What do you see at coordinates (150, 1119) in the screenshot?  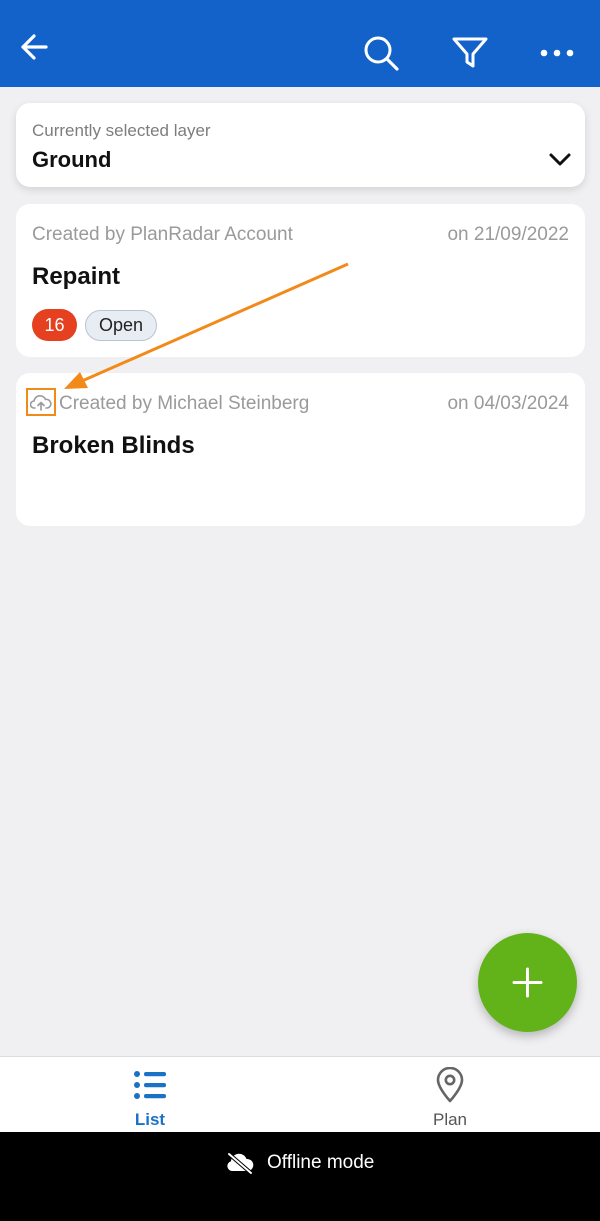 I see `nav-label-list: List` at bounding box center [150, 1119].